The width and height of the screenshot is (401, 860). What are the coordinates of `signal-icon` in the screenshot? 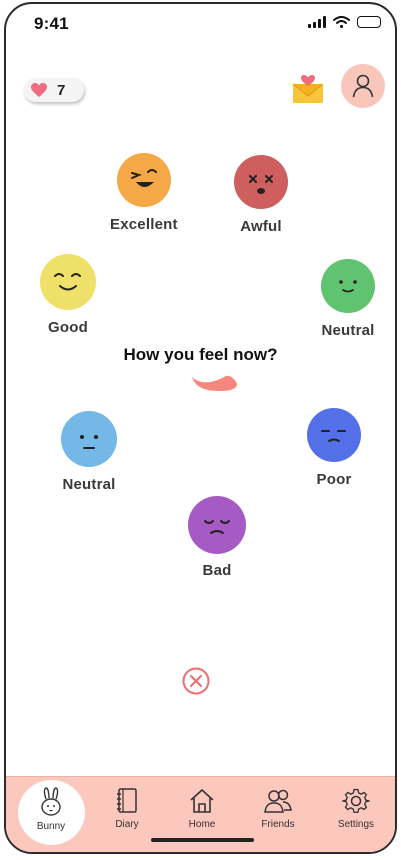 It's located at (317, 22).